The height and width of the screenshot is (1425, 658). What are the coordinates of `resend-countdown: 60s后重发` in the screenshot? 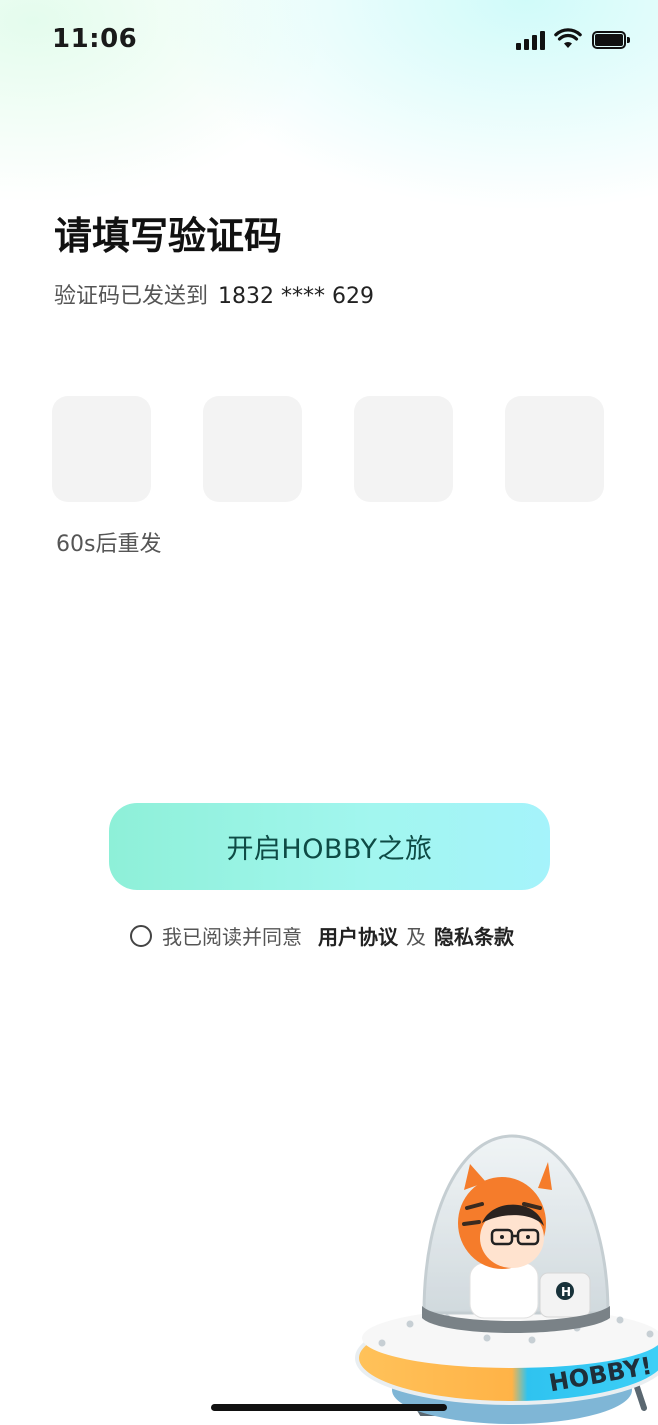 It's located at (108, 542).